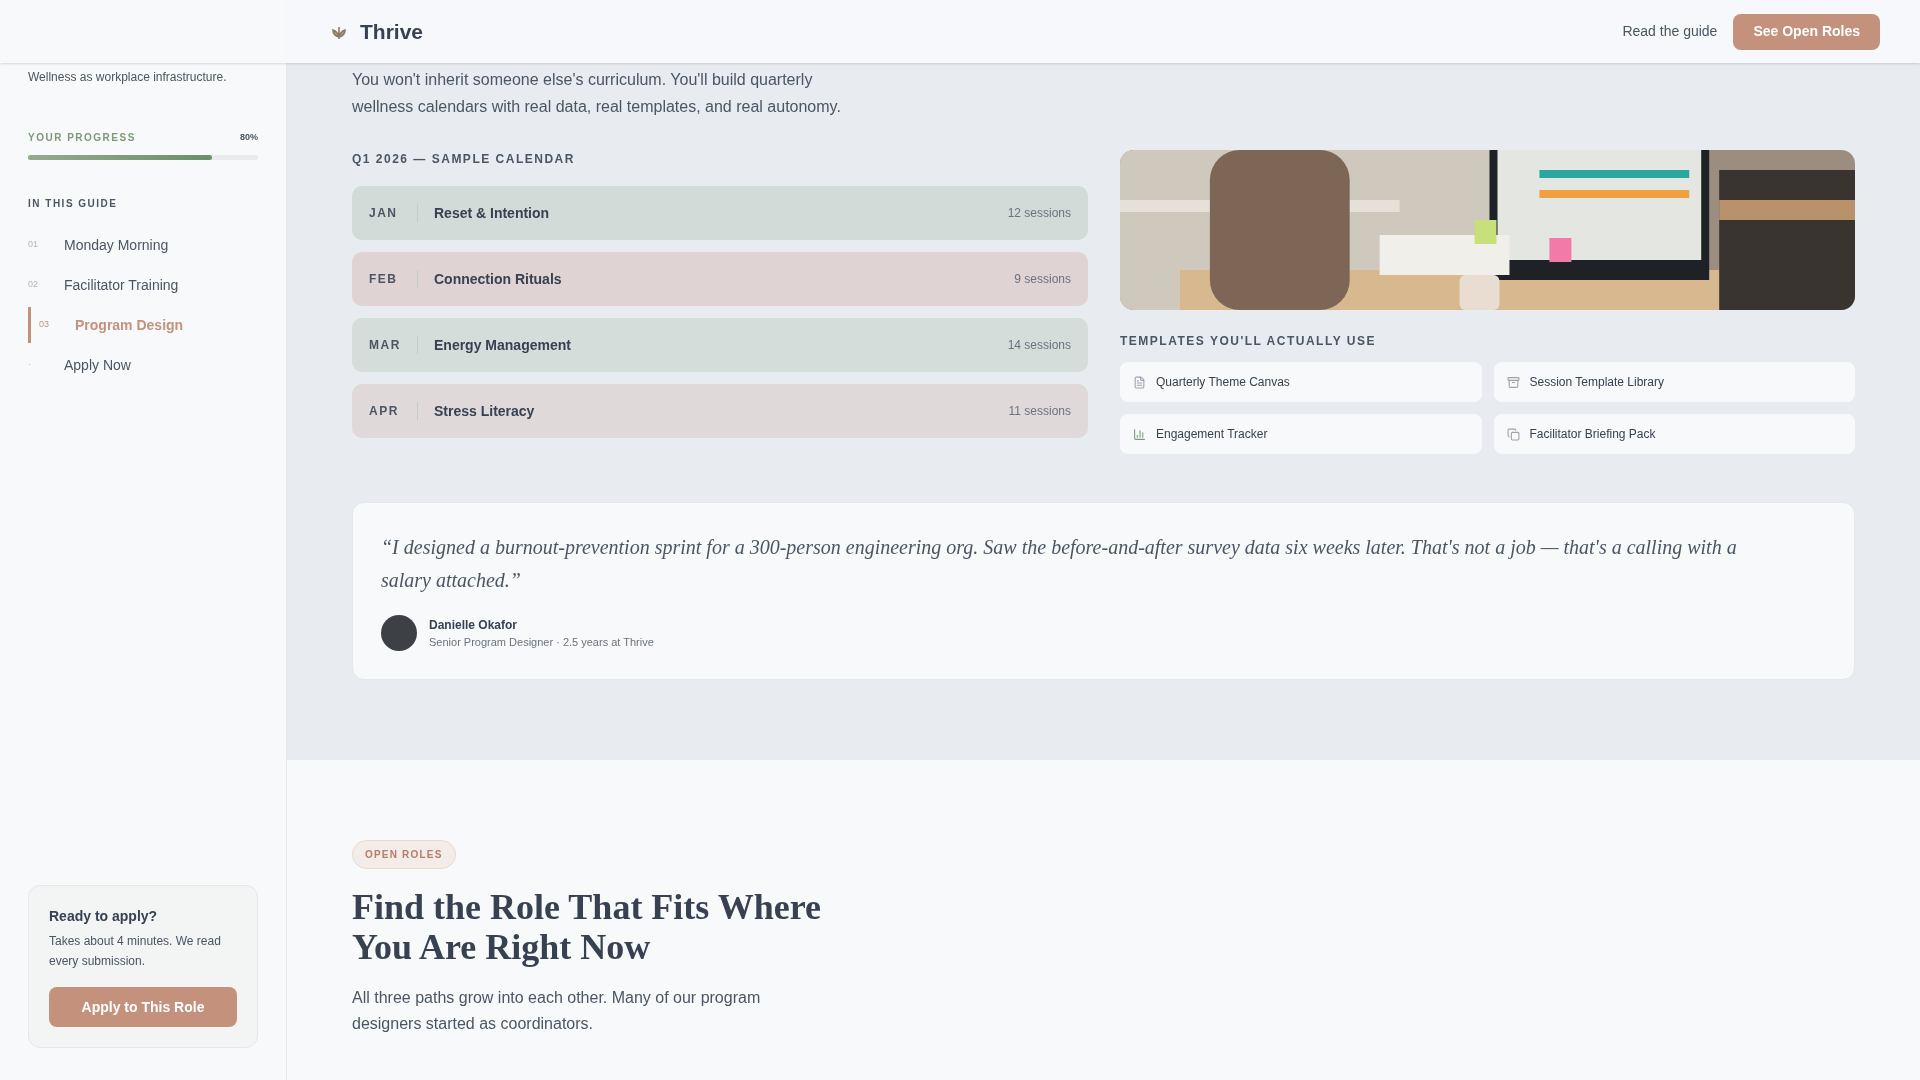 The image size is (1920, 1080). I want to click on session-count: 11 sessions, so click(1039, 411).